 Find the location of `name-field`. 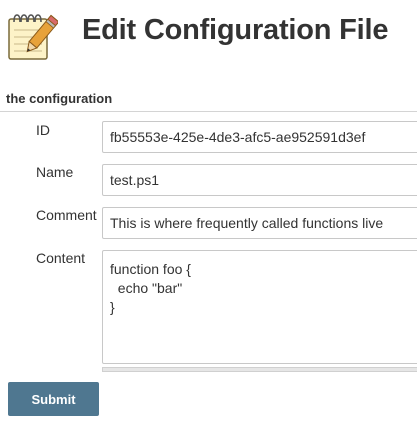

name-field is located at coordinates (259, 180).